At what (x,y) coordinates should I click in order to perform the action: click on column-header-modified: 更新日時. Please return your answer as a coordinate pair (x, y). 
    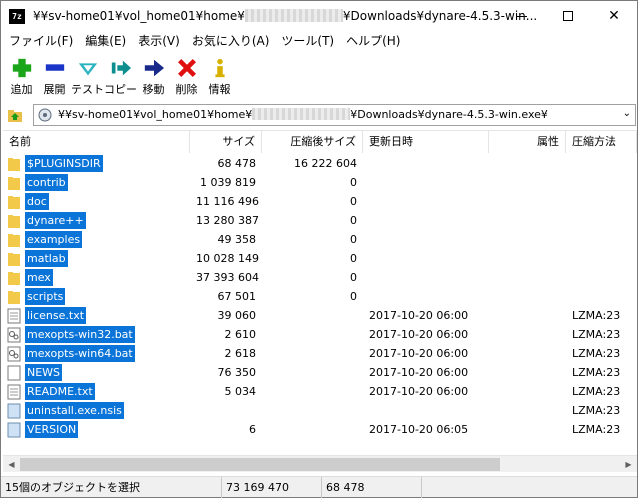
    Looking at the image, I should click on (426, 142).